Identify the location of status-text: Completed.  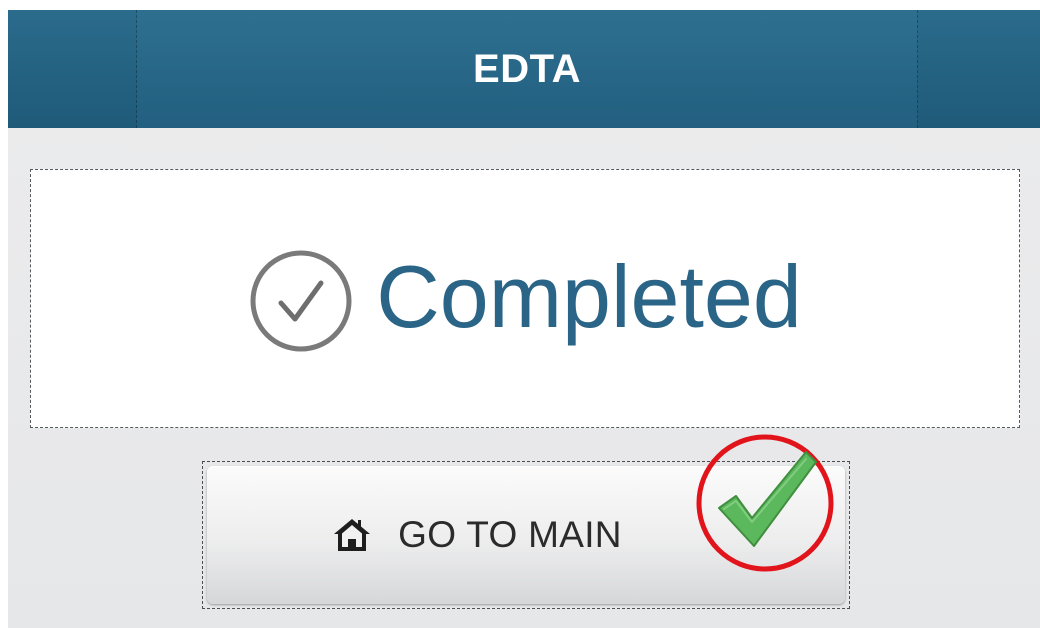
(589, 296).